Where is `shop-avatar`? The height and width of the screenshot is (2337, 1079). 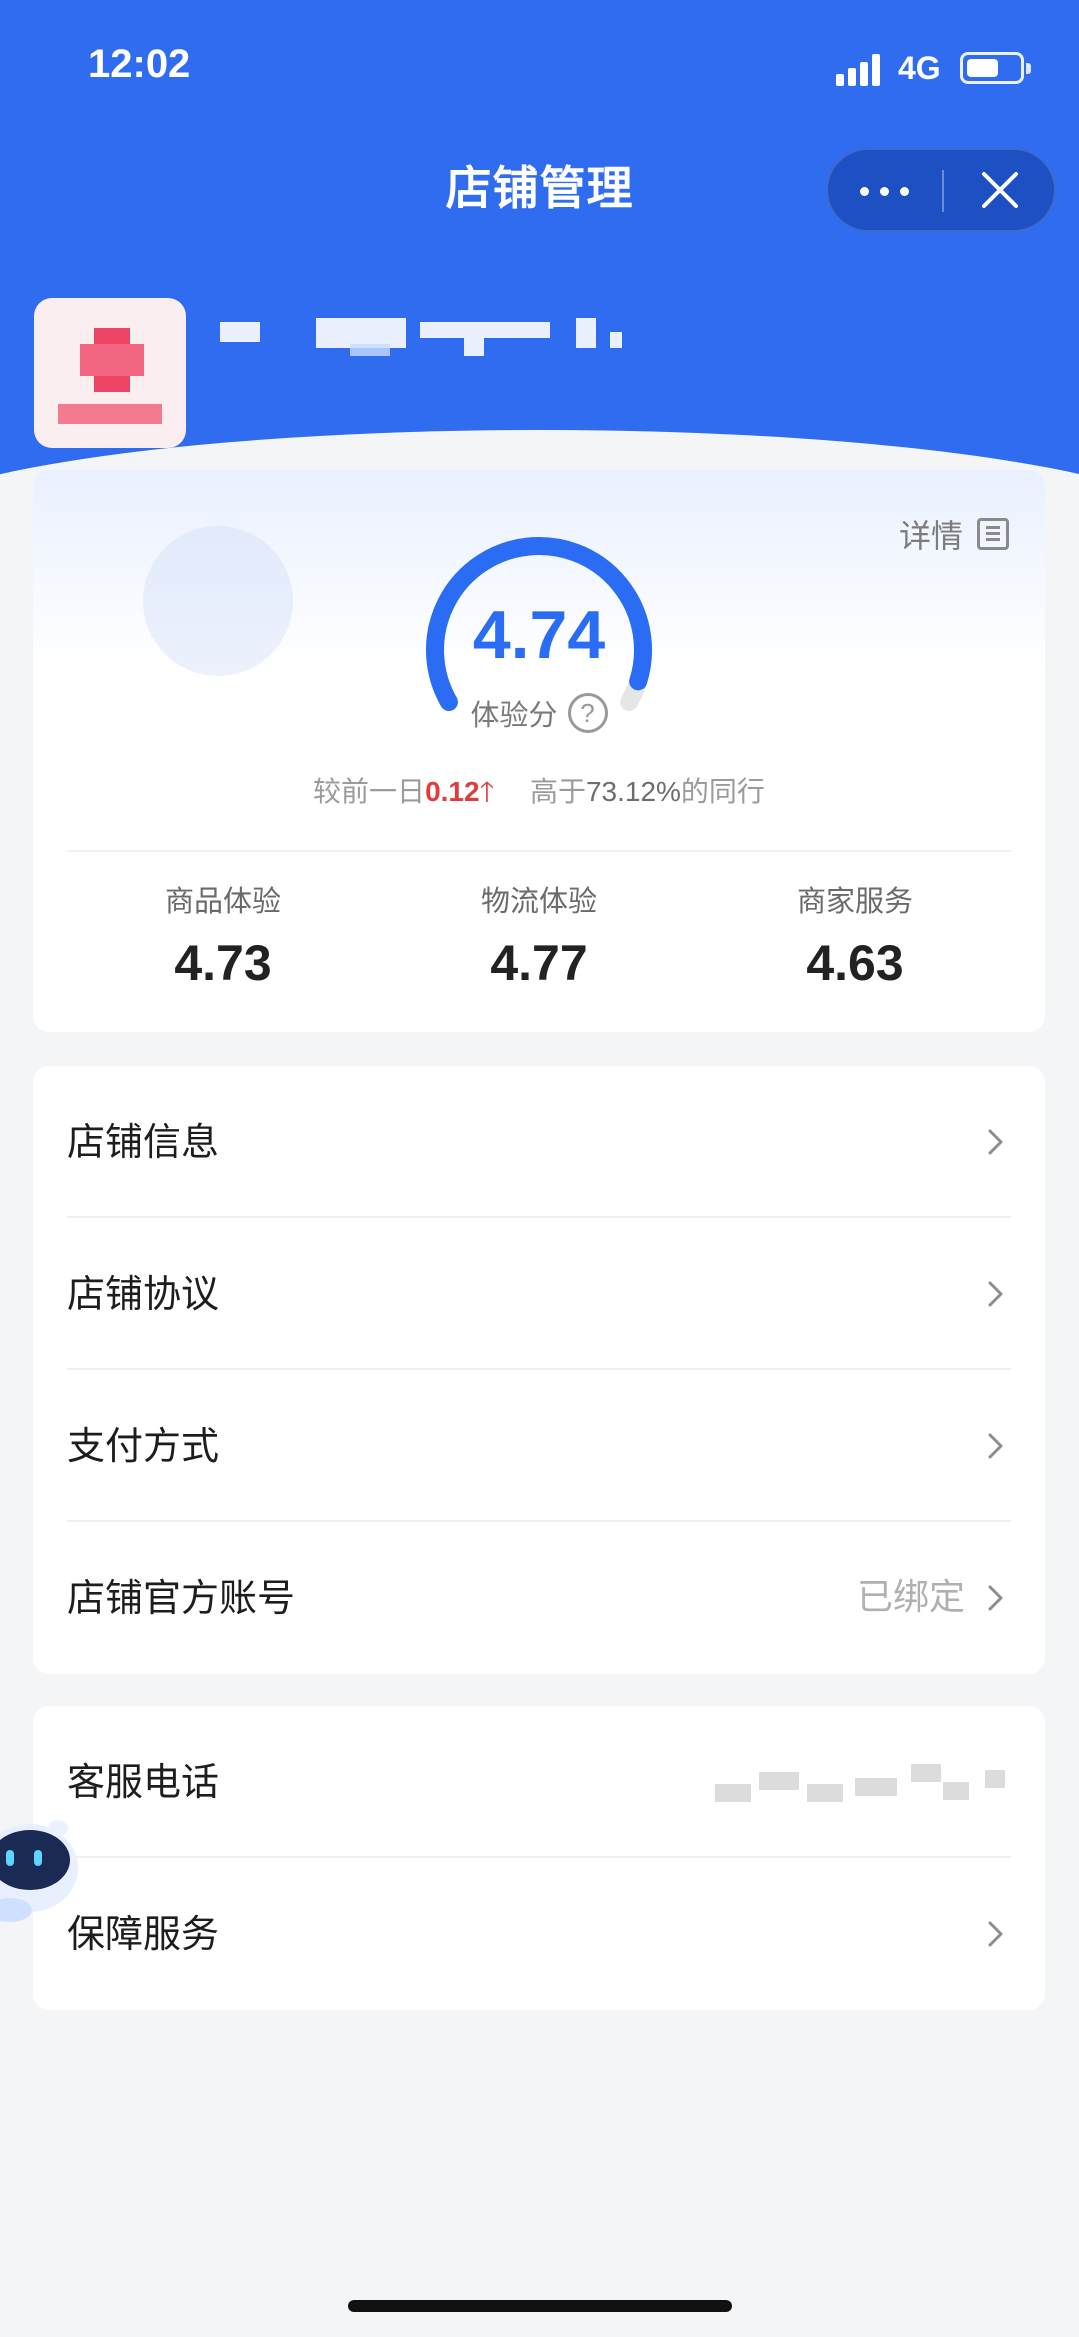 shop-avatar is located at coordinates (110, 373).